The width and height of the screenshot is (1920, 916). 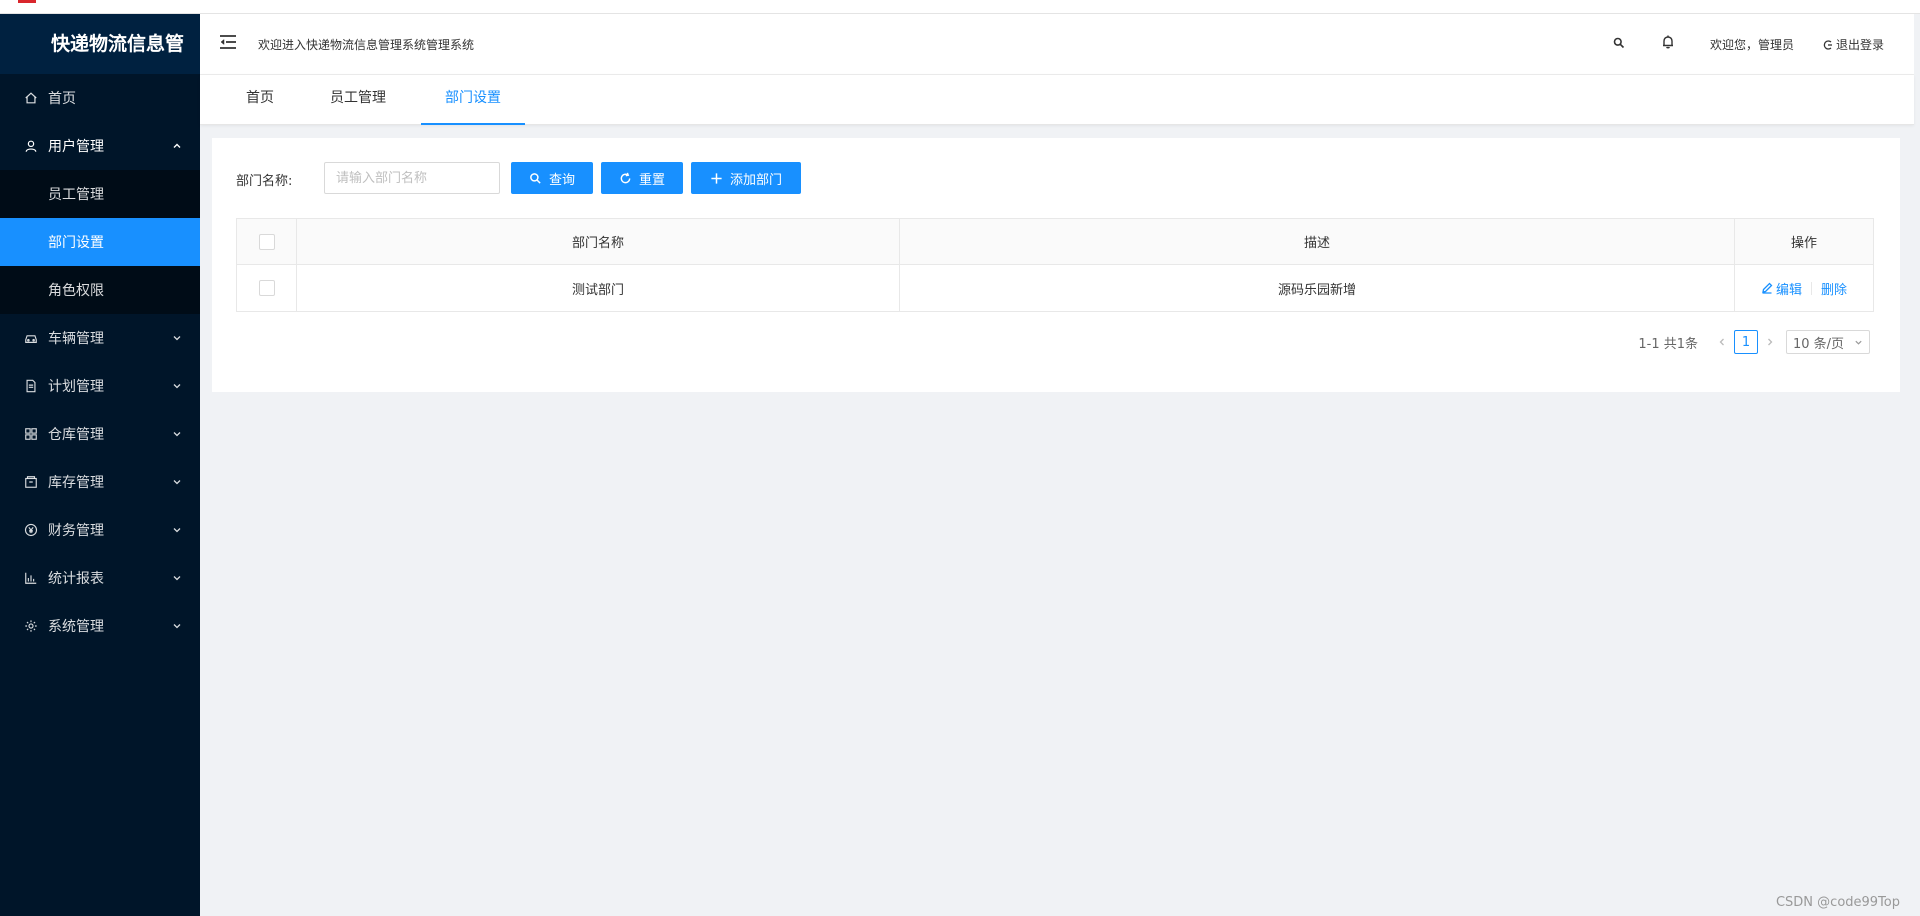 I want to click on bell-icon, so click(x=1668, y=42).